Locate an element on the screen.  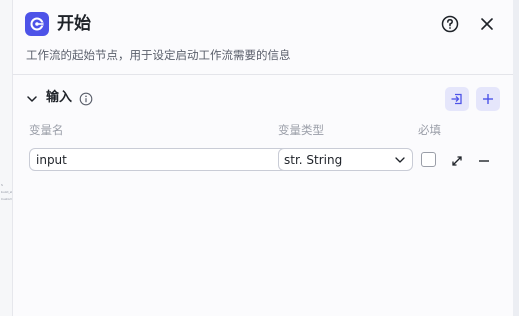
variable-name-input is located at coordinates (158, 159).